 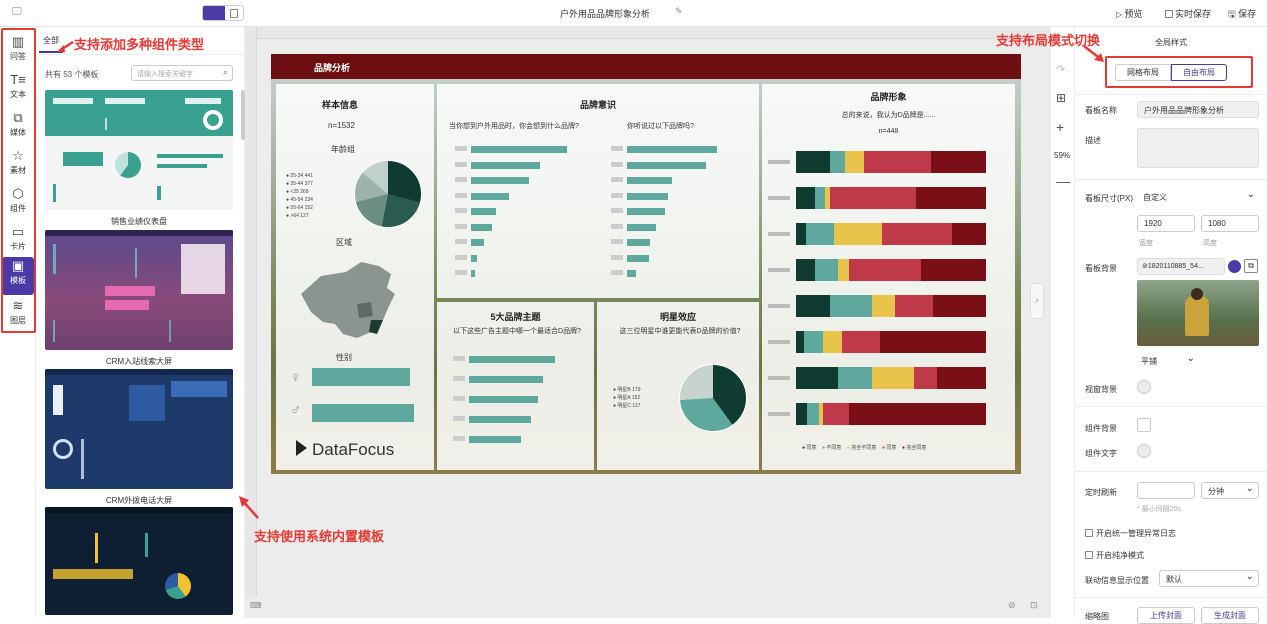 I want to click on bg-color-swatch, so click(x=1234, y=266).